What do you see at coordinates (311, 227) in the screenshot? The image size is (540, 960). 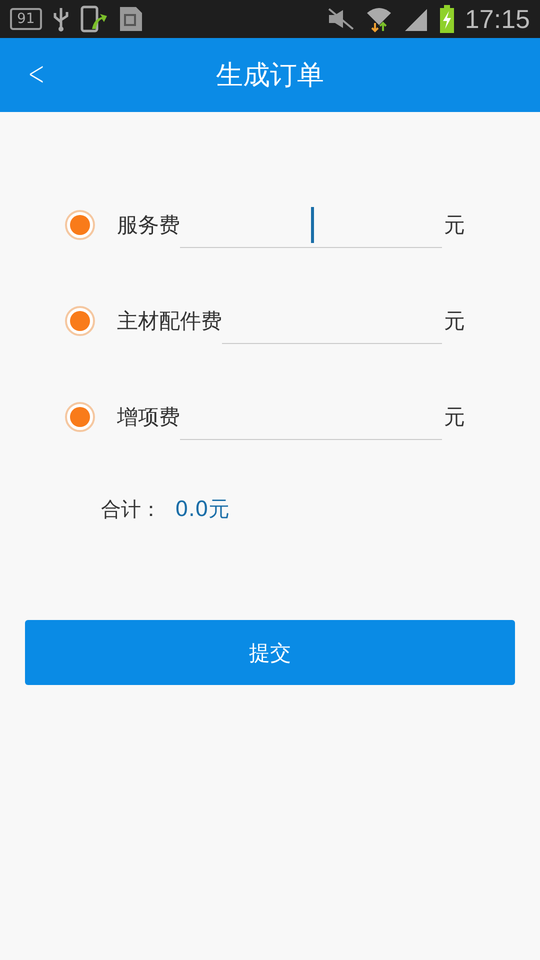 I see `input-field` at bounding box center [311, 227].